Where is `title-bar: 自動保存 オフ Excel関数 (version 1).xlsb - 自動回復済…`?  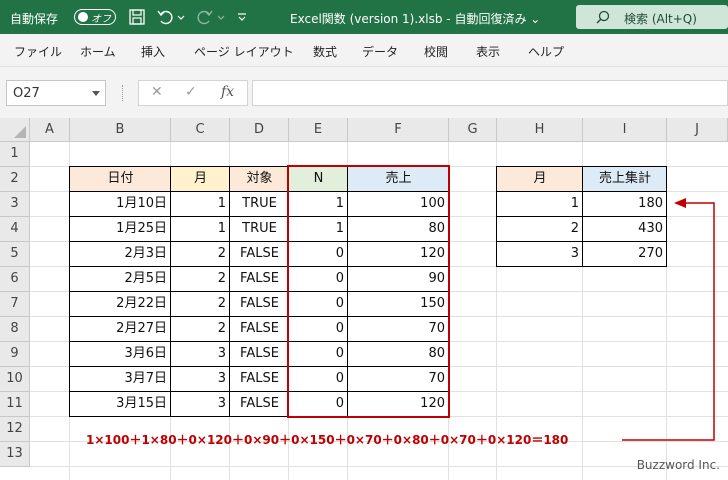 title-bar: 自動保存 オフ Excel関数 (version 1).xlsb - 自動回復済… is located at coordinates (364, 17).